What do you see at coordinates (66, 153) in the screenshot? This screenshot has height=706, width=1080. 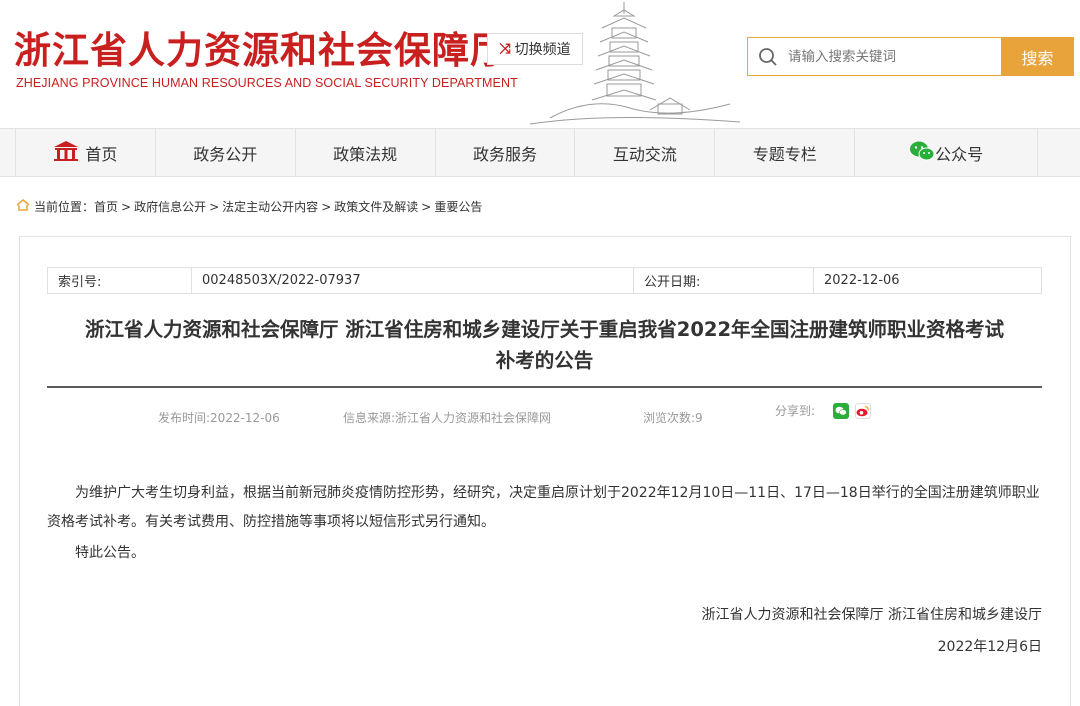 I see `home-icon` at bounding box center [66, 153].